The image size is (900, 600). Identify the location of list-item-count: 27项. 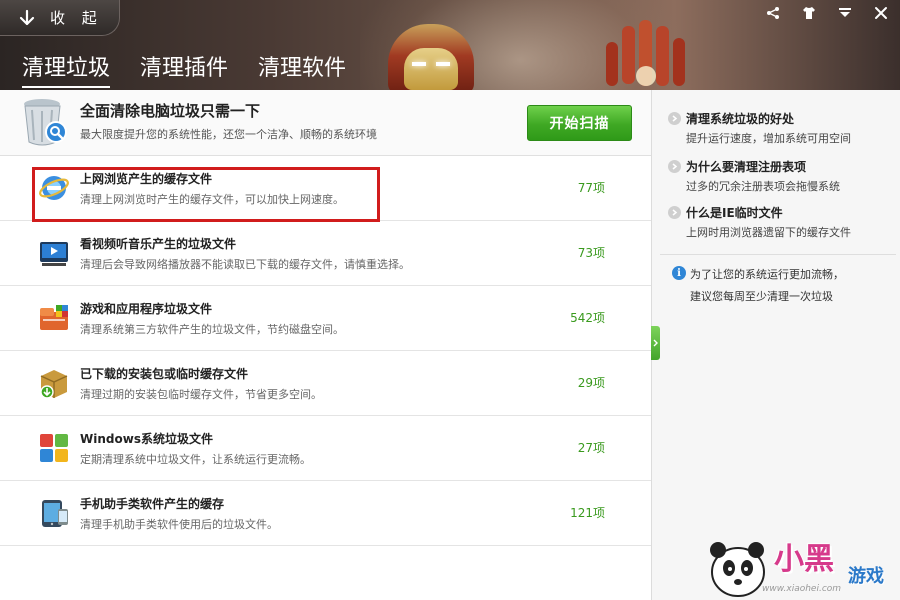
(591, 448).